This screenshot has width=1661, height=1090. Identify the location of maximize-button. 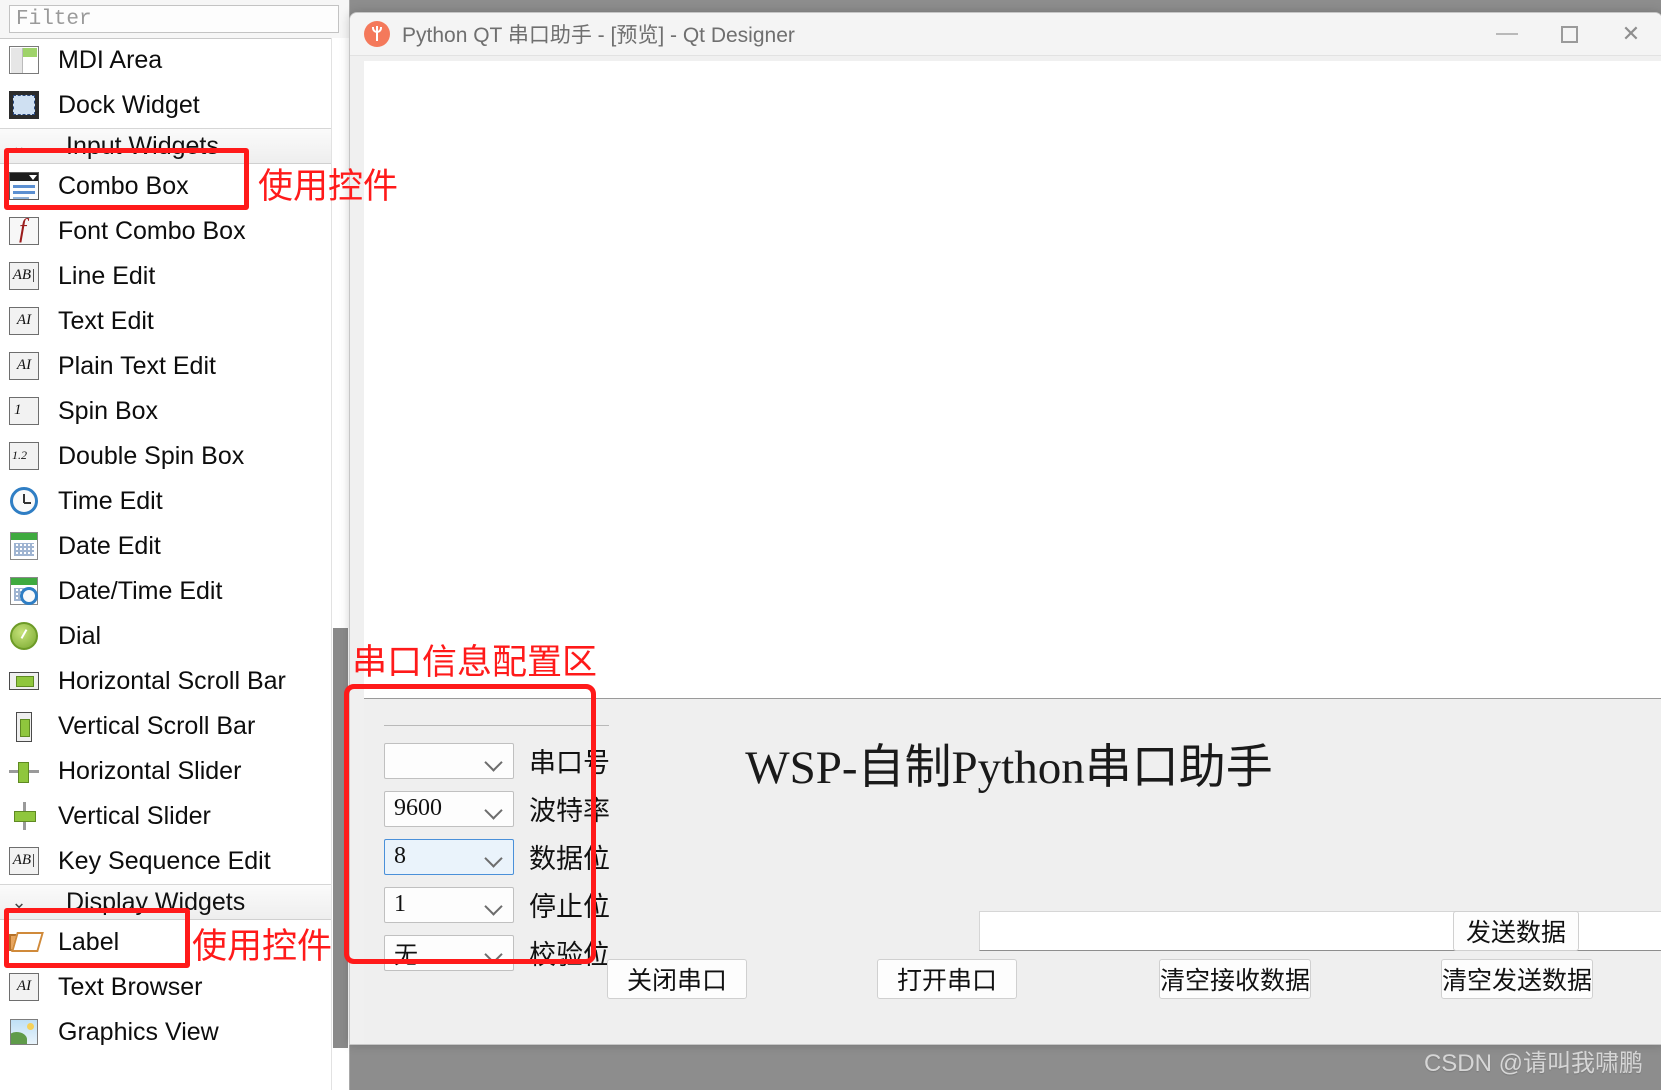
(1569, 34).